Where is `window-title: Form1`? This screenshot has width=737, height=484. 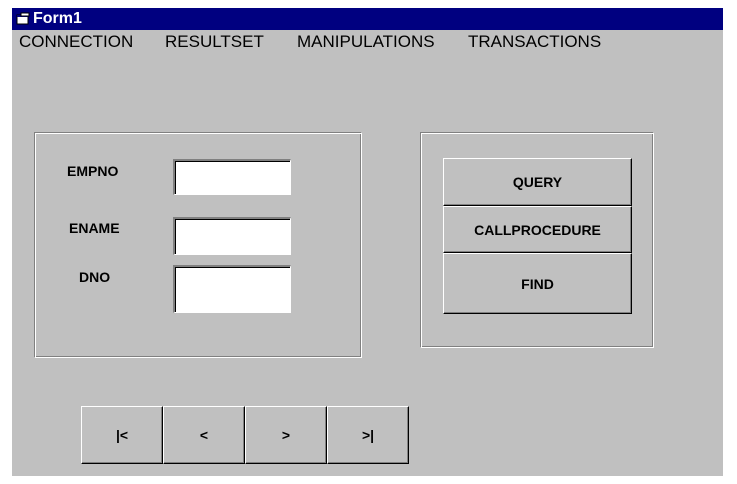 window-title: Form1 is located at coordinates (57, 18).